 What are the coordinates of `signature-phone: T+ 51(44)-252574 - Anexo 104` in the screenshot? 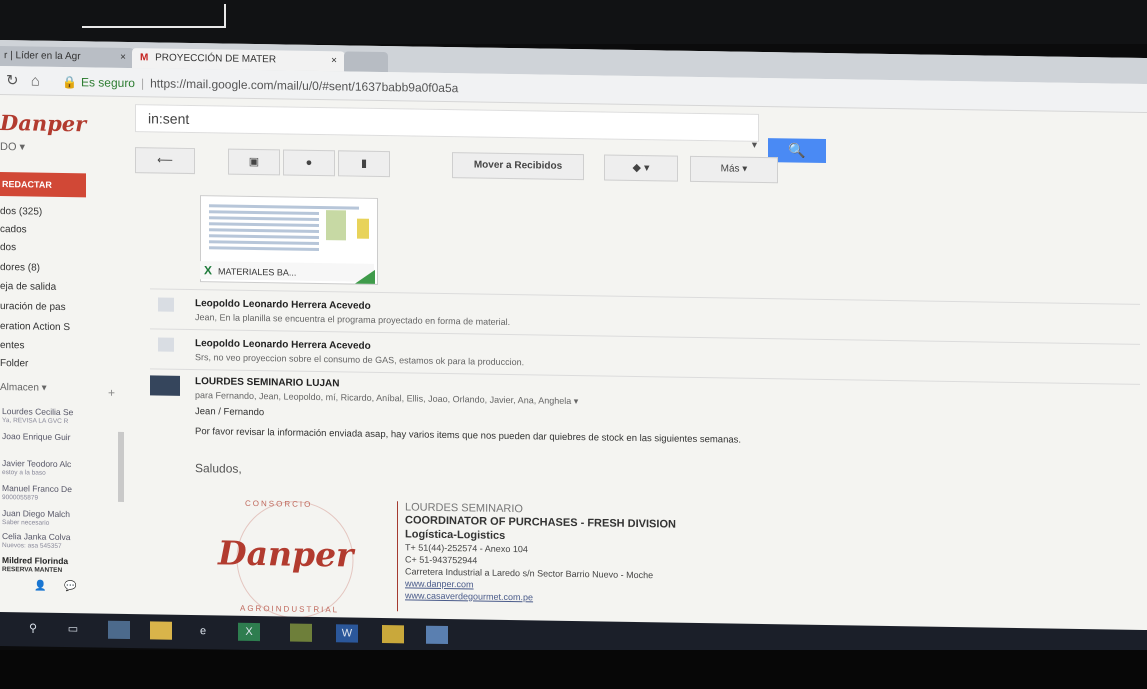 It's located at (466, 548).